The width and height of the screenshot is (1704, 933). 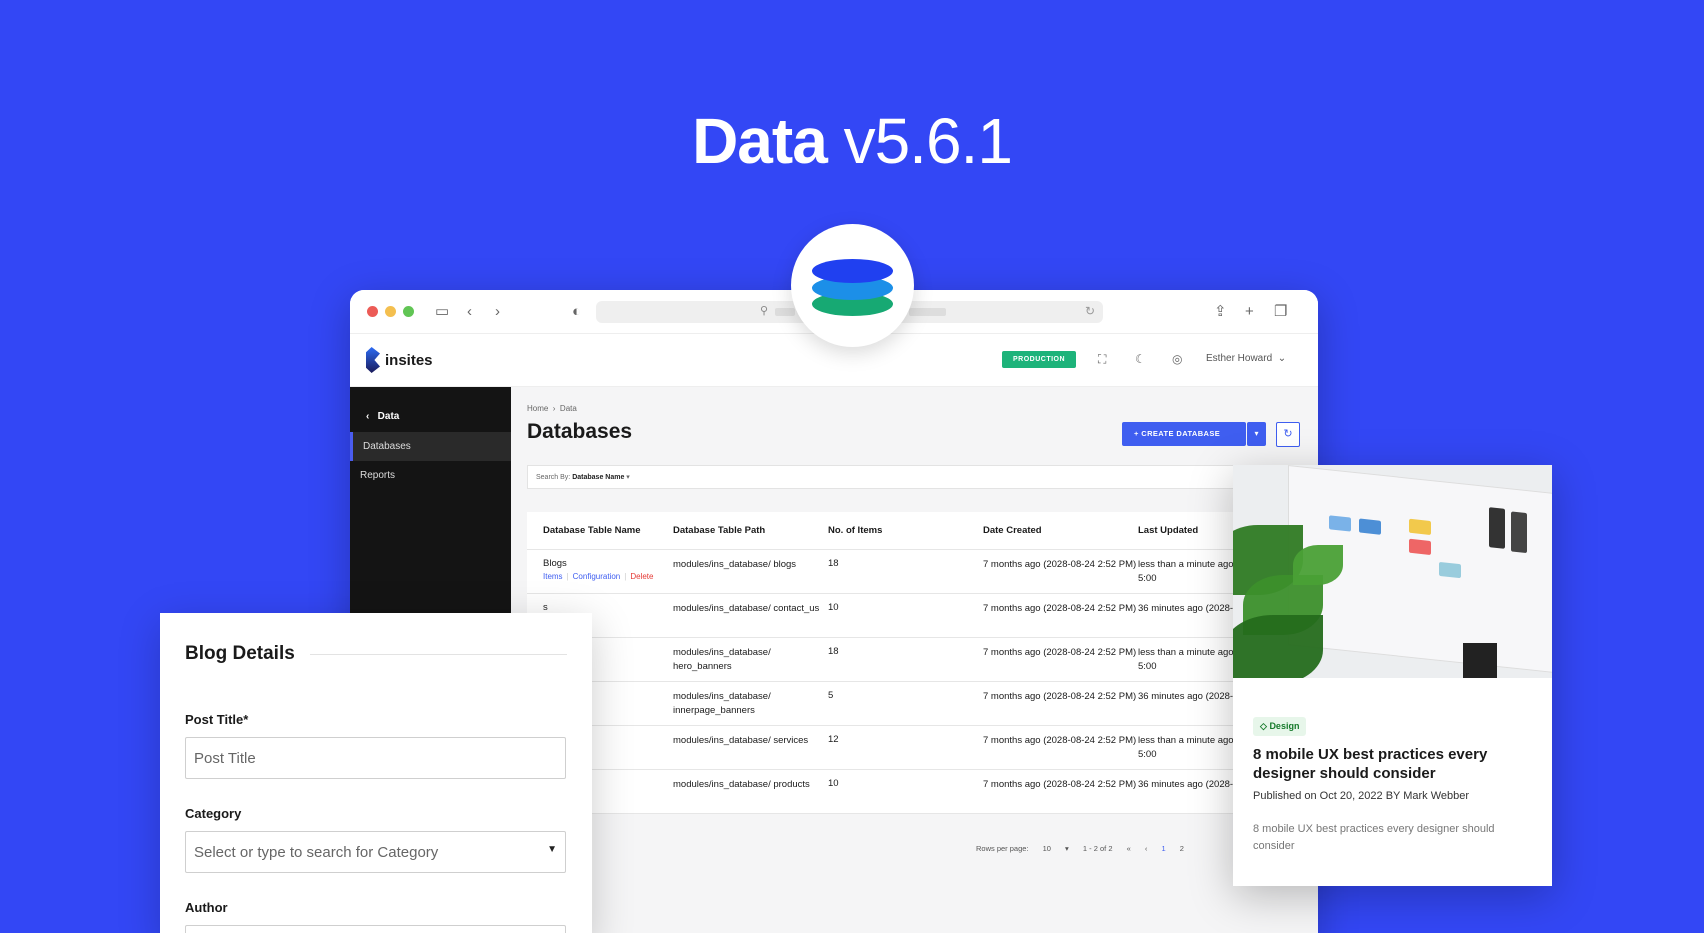 What do you see at coordinates (1392, 571) in the screenshot?
I see `article-image` at bounding box center [1392, 571].